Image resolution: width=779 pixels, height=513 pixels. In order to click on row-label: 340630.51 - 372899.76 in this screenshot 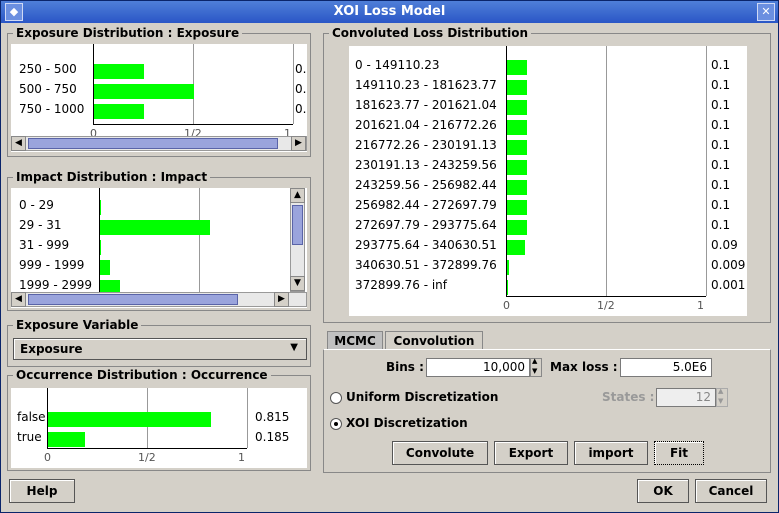, I will do `click(426, 265)`.